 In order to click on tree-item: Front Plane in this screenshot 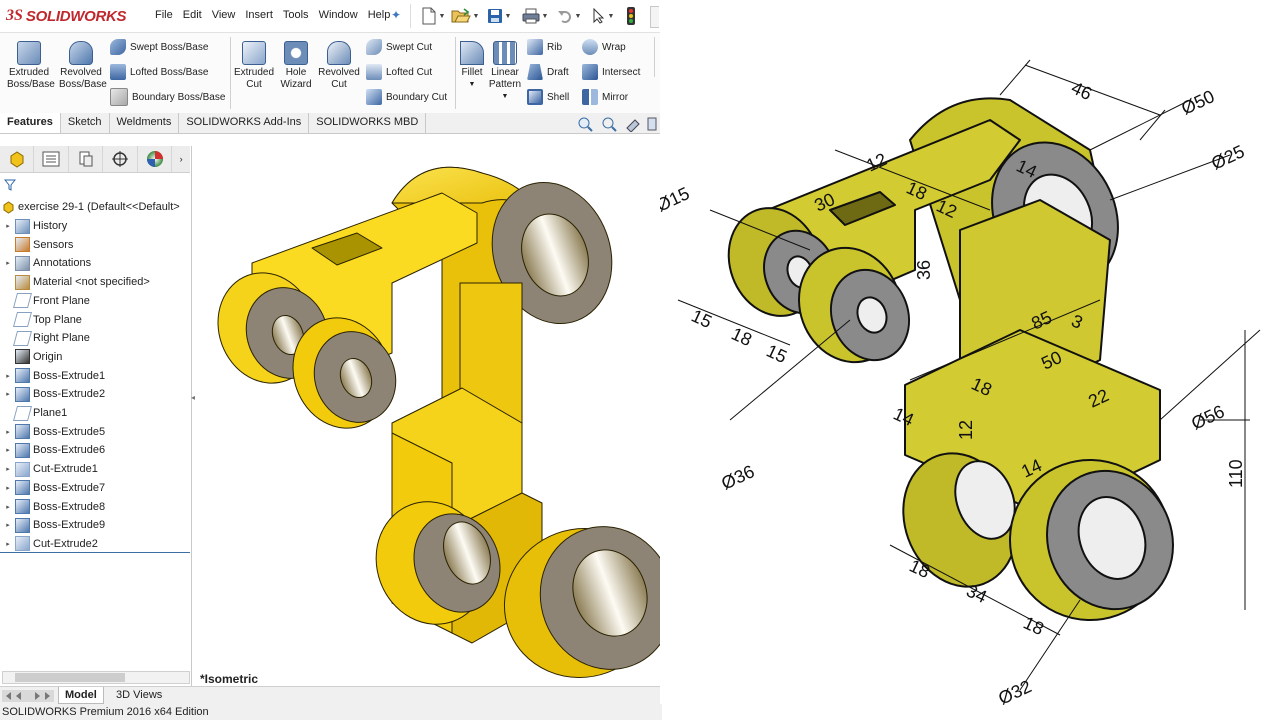, I will do `click(45, 301)`.